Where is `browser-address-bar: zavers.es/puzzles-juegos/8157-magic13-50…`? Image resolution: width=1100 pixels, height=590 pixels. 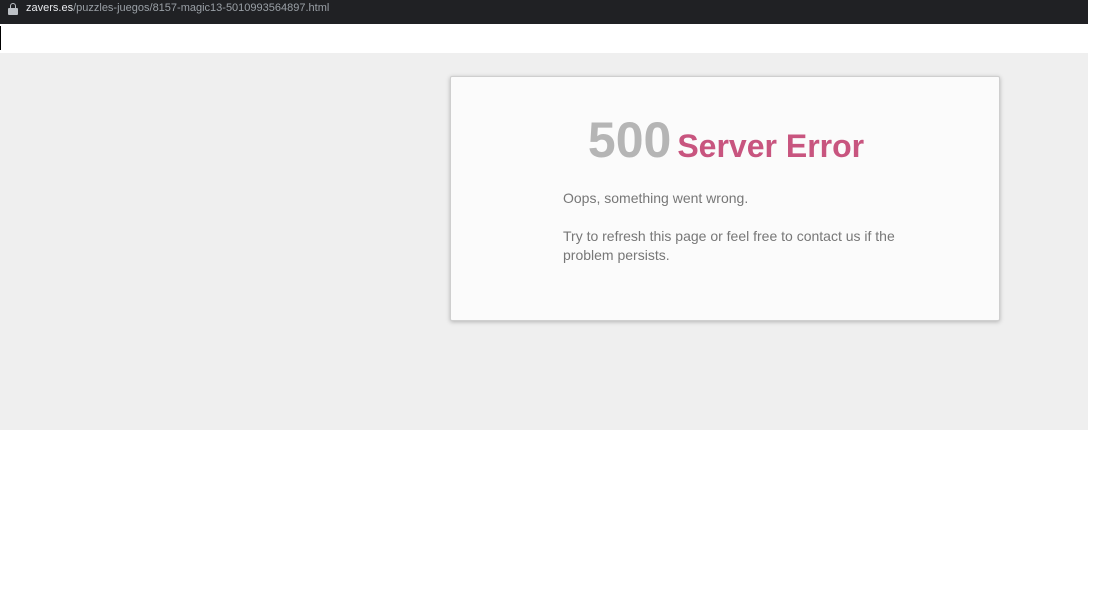 browser-address-bar: zavers.es/puzzles-juegos/8157-magic13-50… is located at coordinates (544, 12).